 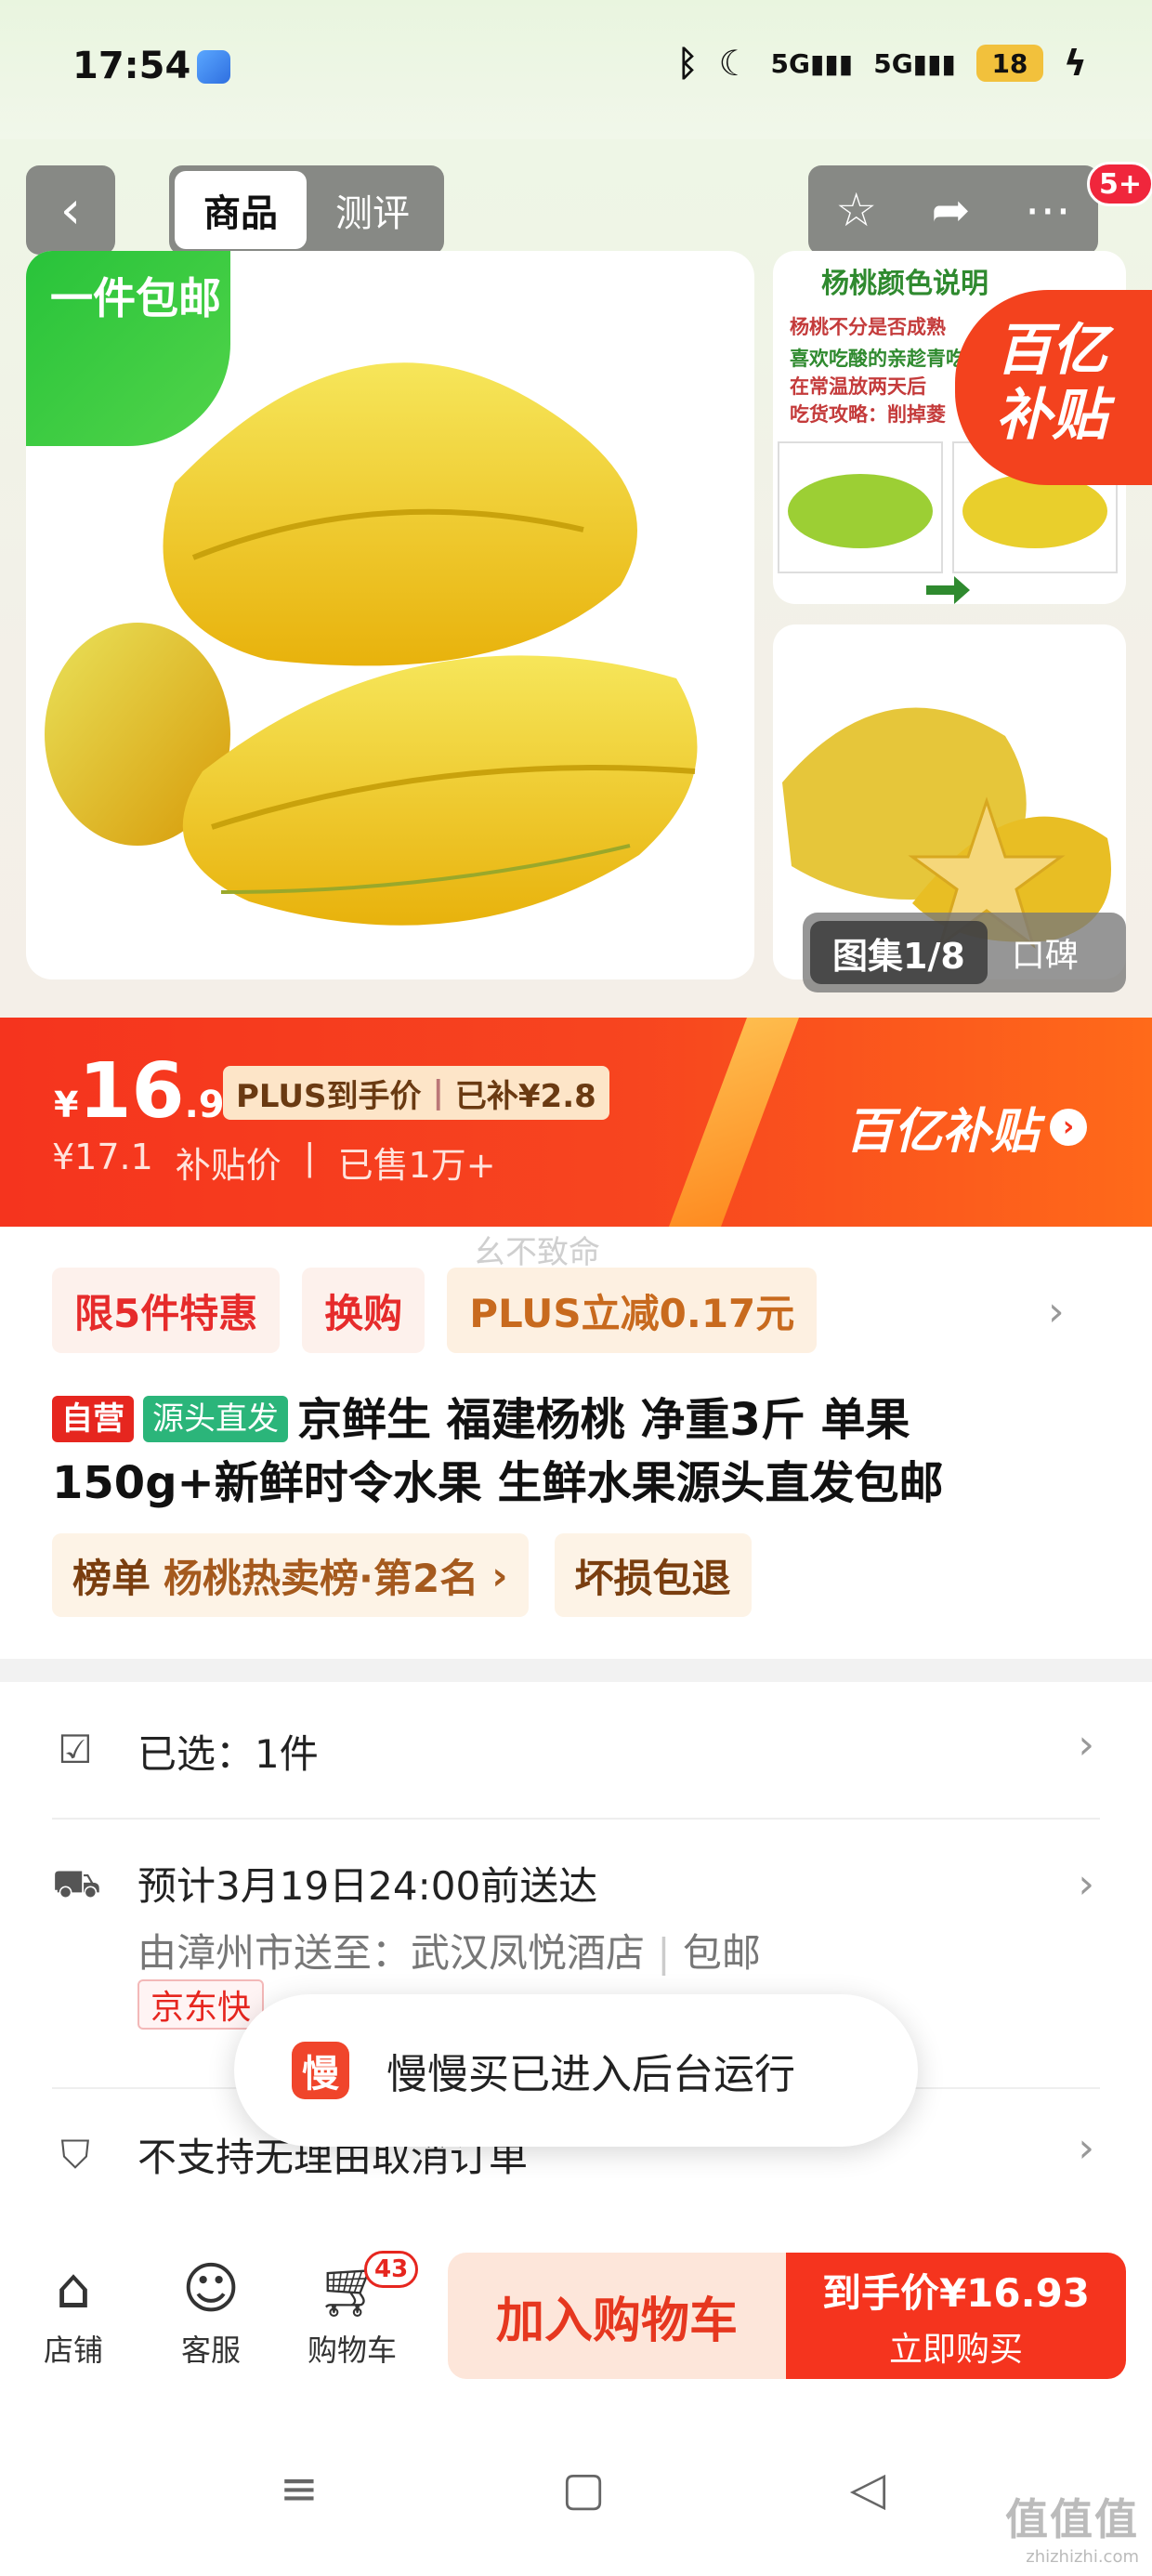 What do you see at coordinates (111, 1578) in the screenshot?
I see `ranking-label: 榜单` at bounding box center [111, 1578].